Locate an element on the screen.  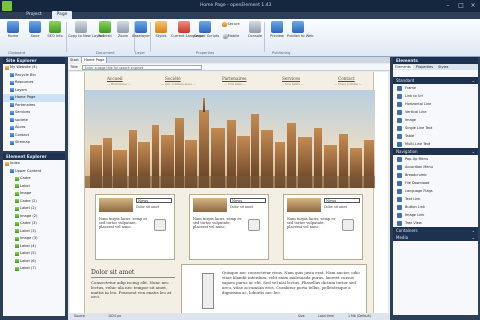
element_explorer-item: Upper Content is located at coordinates (34, 172).